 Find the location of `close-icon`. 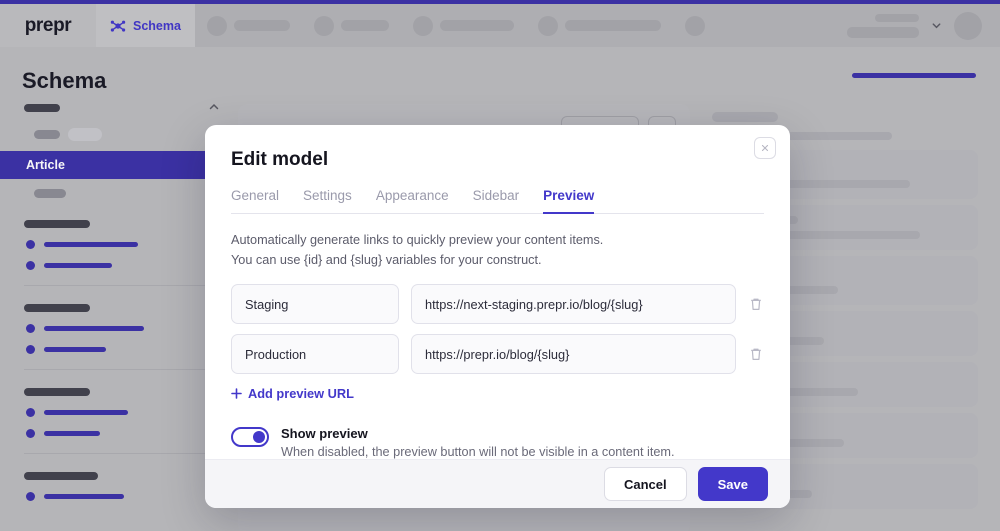

close-icon is located at coordinates (765, 148).